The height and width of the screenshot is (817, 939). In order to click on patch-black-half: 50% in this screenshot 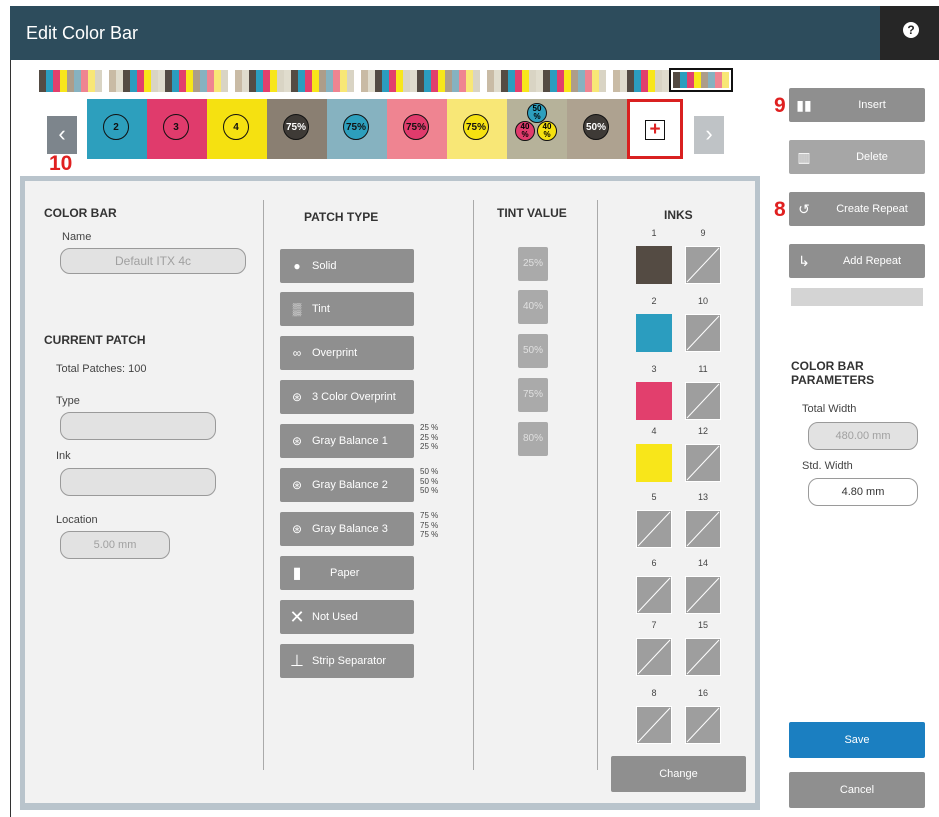, I will do `click(597, 129)`.